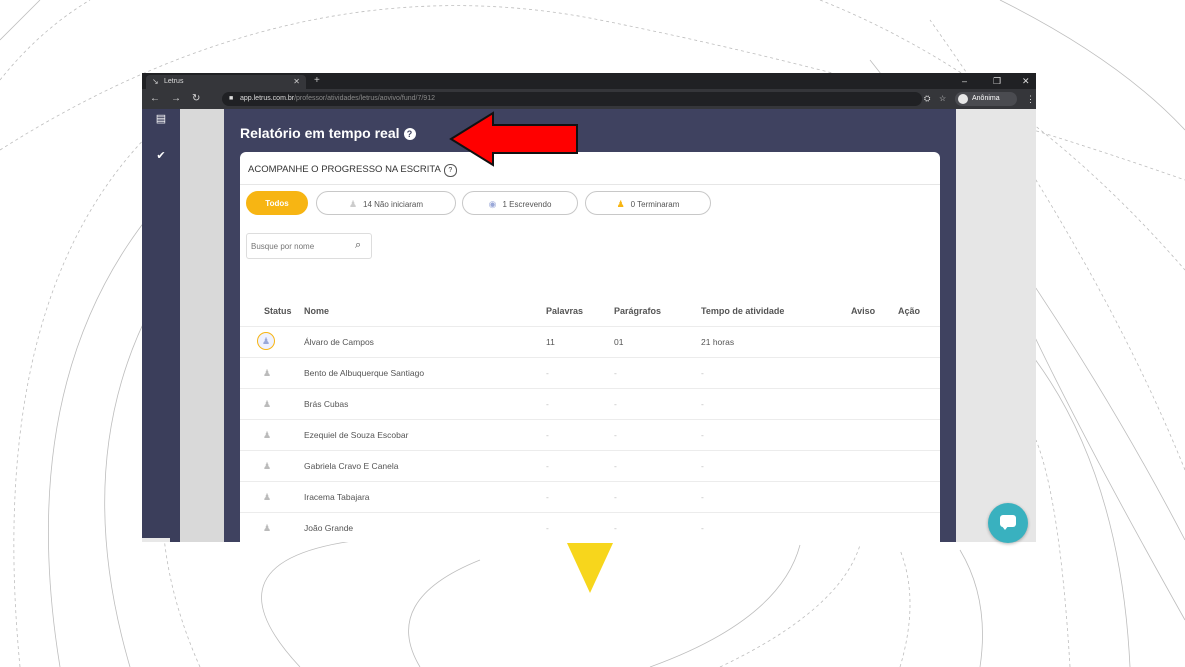  I want to click on table-row: ♟ Brás Cubas - - -, so click(590, 404).